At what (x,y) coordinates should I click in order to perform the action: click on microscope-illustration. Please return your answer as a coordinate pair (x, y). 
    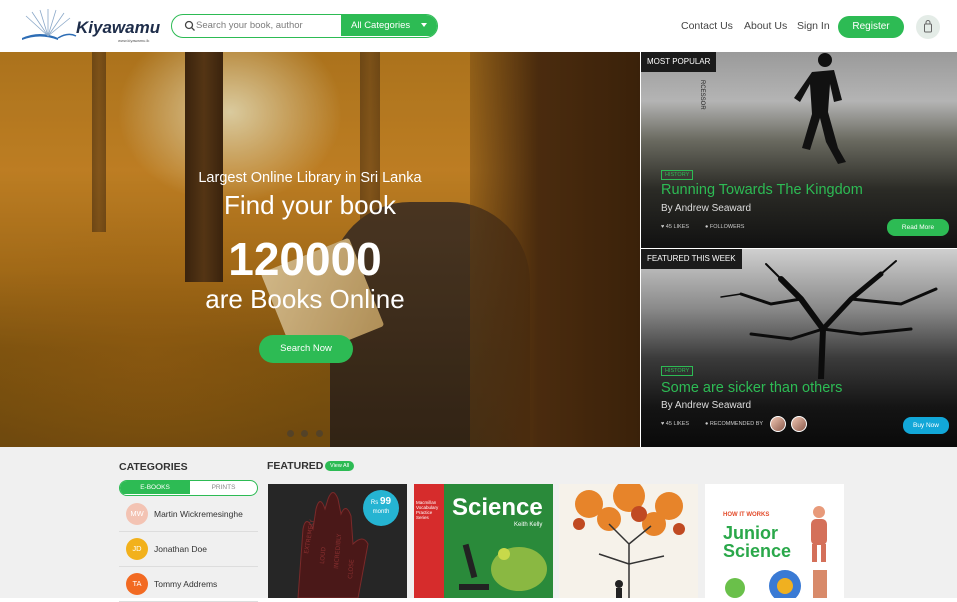
    Looking at the image, I should click on (503, 567).